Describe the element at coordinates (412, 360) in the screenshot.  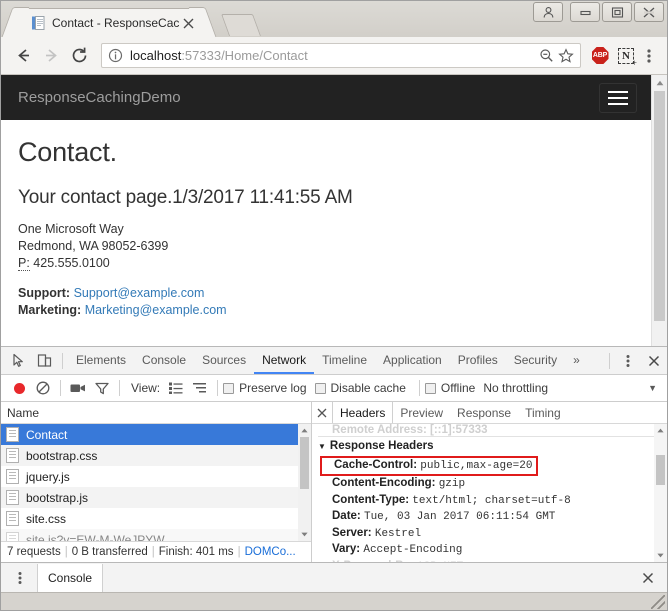
I see `tab-application: Application` at that location.